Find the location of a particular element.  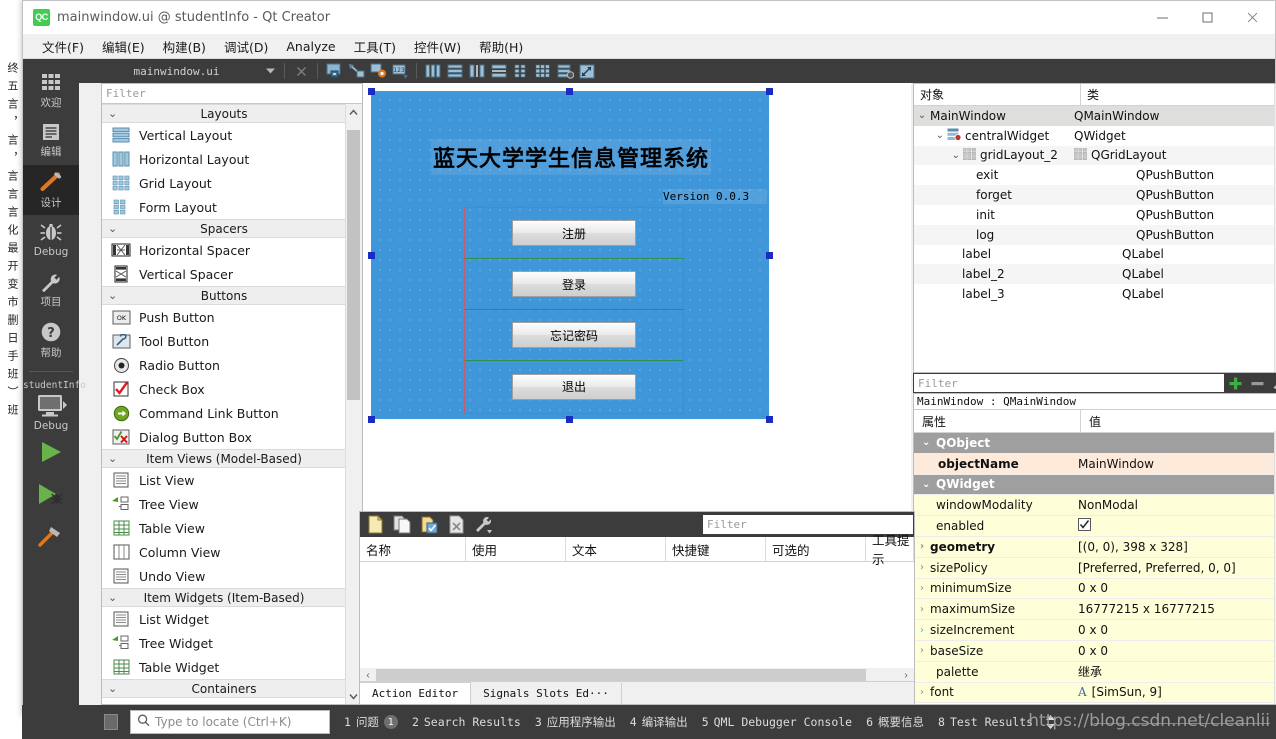

widget-category-item-views: ⌄ Item Views (Model-Based) is located at coordinates (224, 458).